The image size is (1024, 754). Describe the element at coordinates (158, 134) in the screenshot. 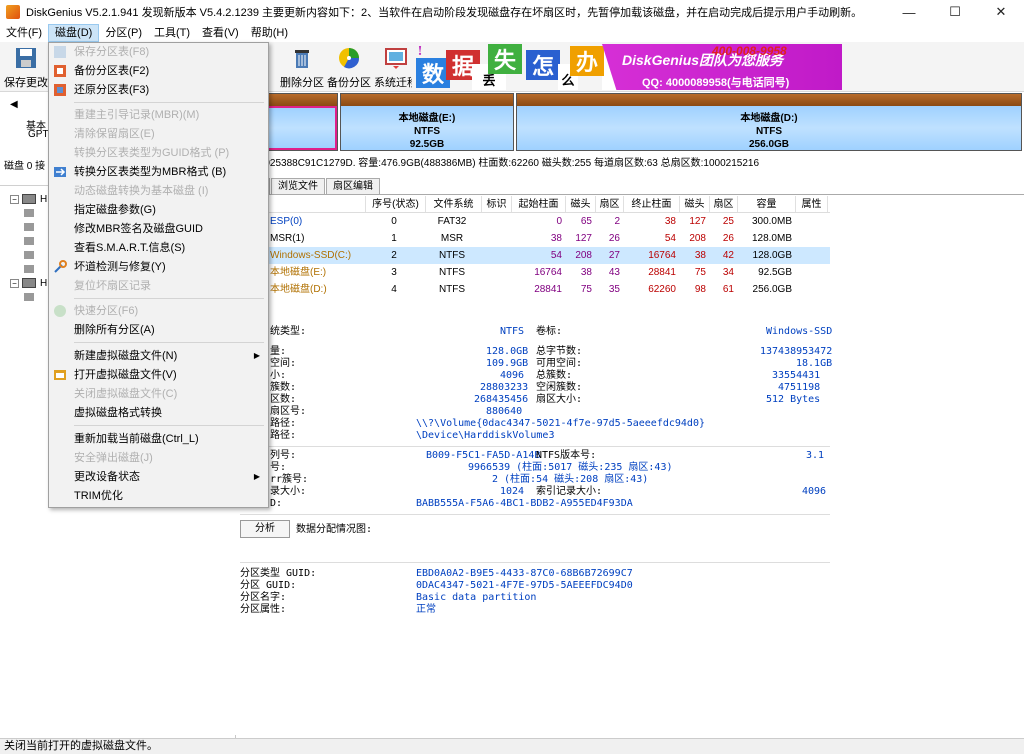

I see `menu-clear-reserved: 清除保留扇区(E)` at that location.